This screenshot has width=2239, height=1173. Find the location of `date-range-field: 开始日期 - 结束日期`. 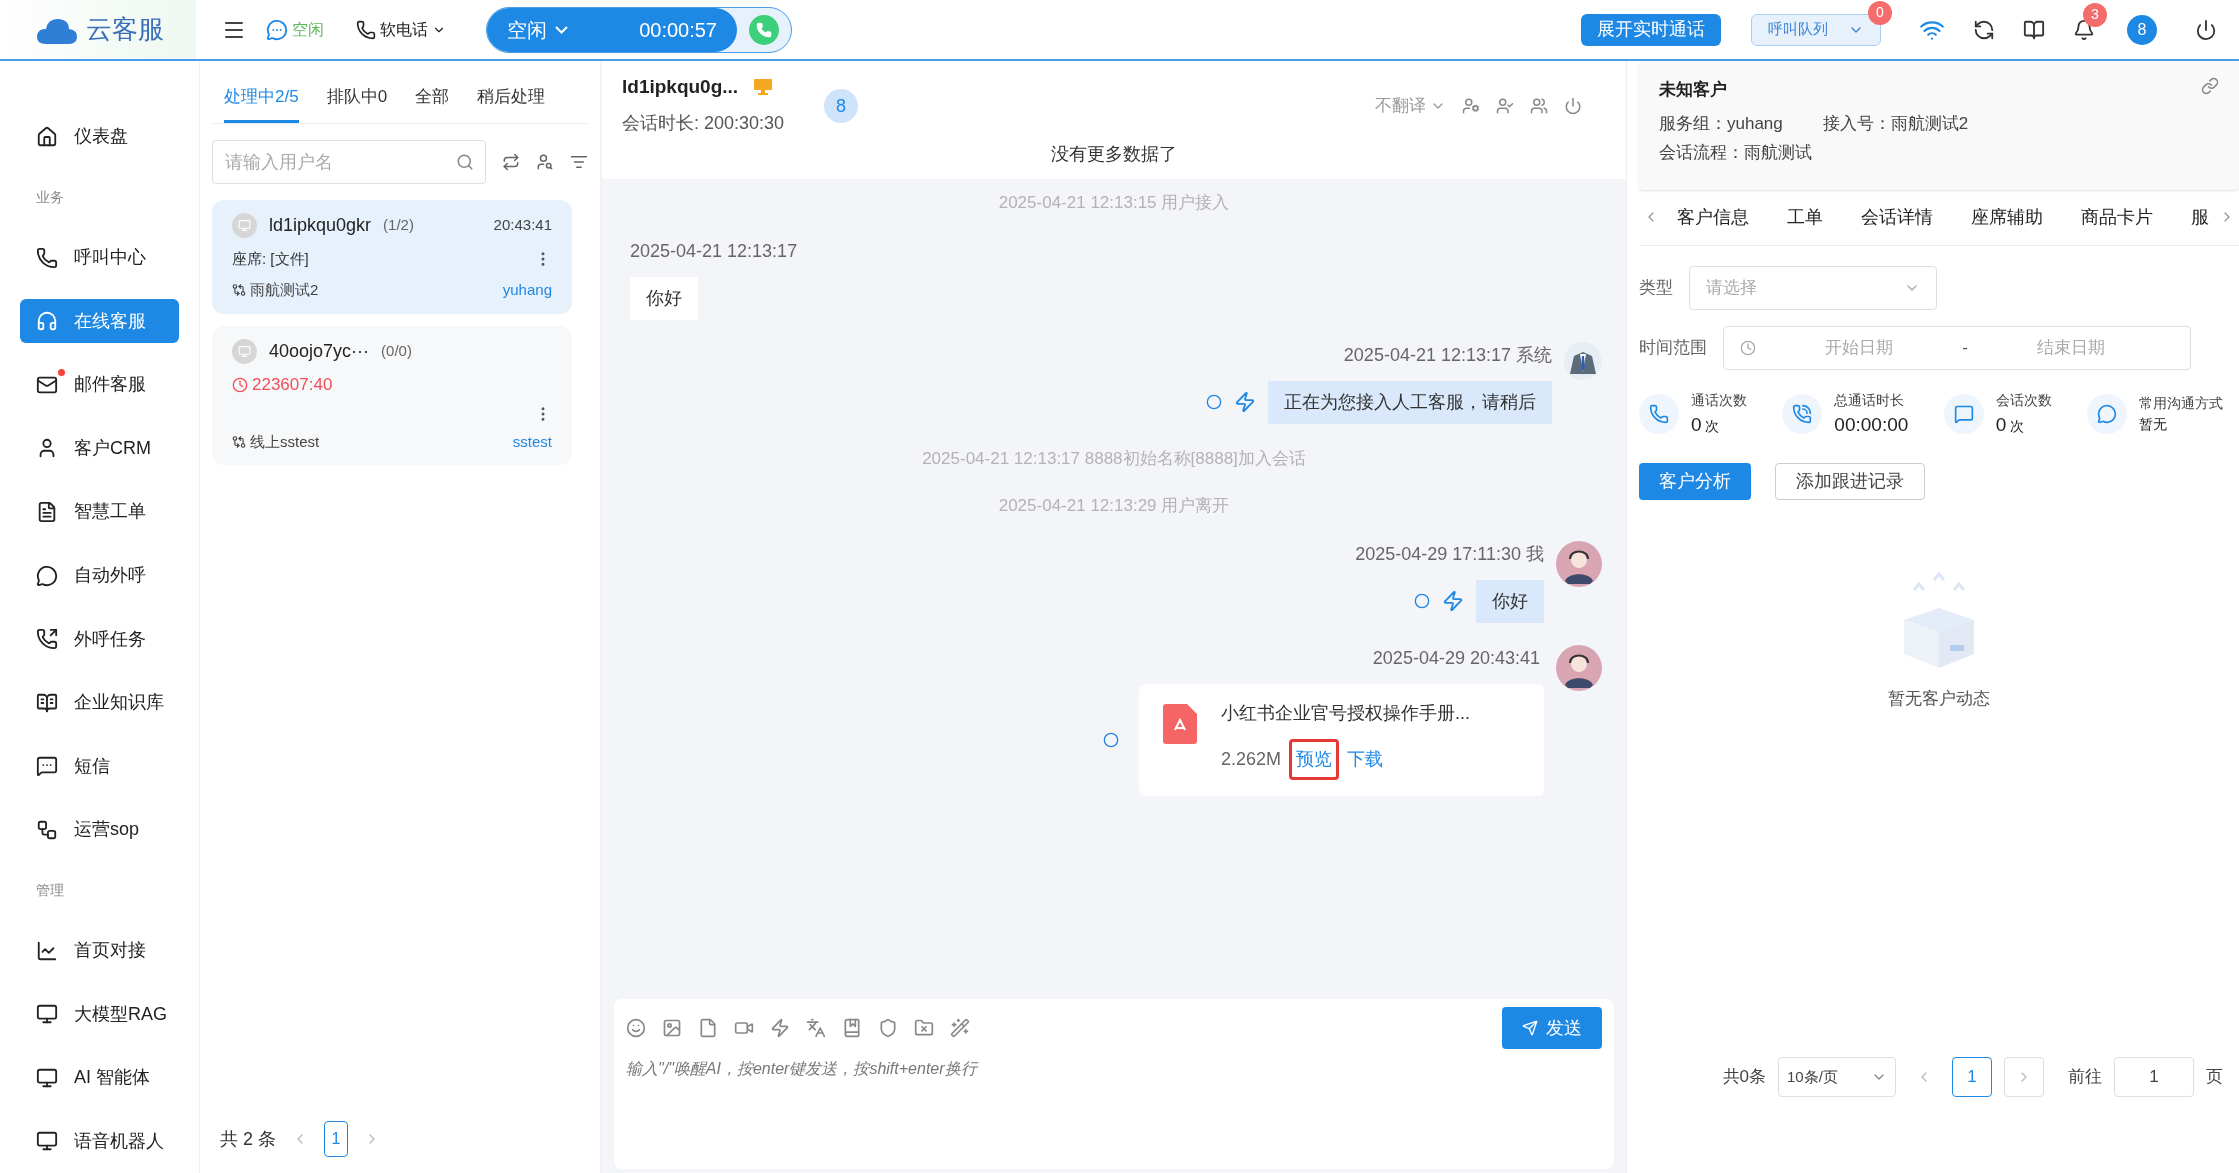

date-range-field: 开始日期 - 结束日期 is located at coordinates (1957, 347).